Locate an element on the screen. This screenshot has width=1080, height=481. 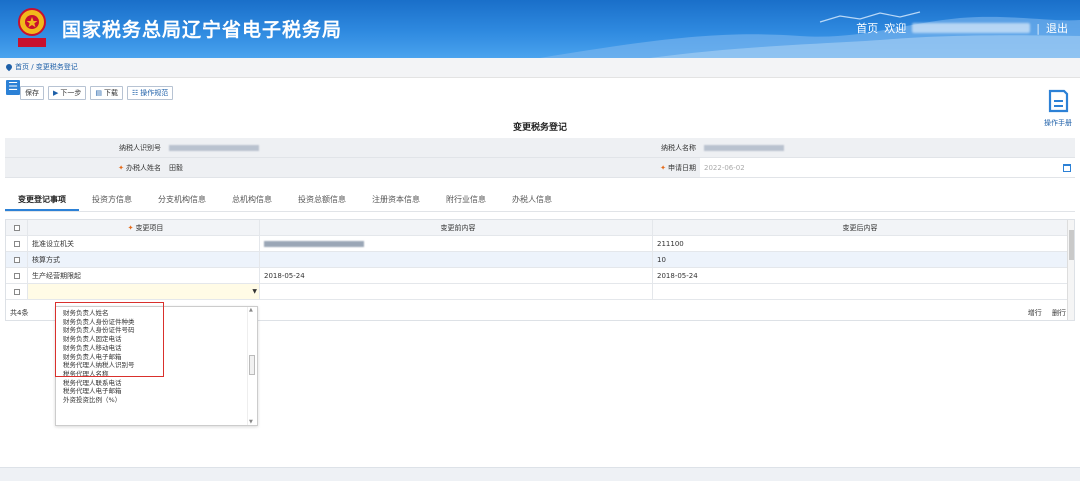
table-row: 批准设立机关 211100 is located at coordinates (540, 244).